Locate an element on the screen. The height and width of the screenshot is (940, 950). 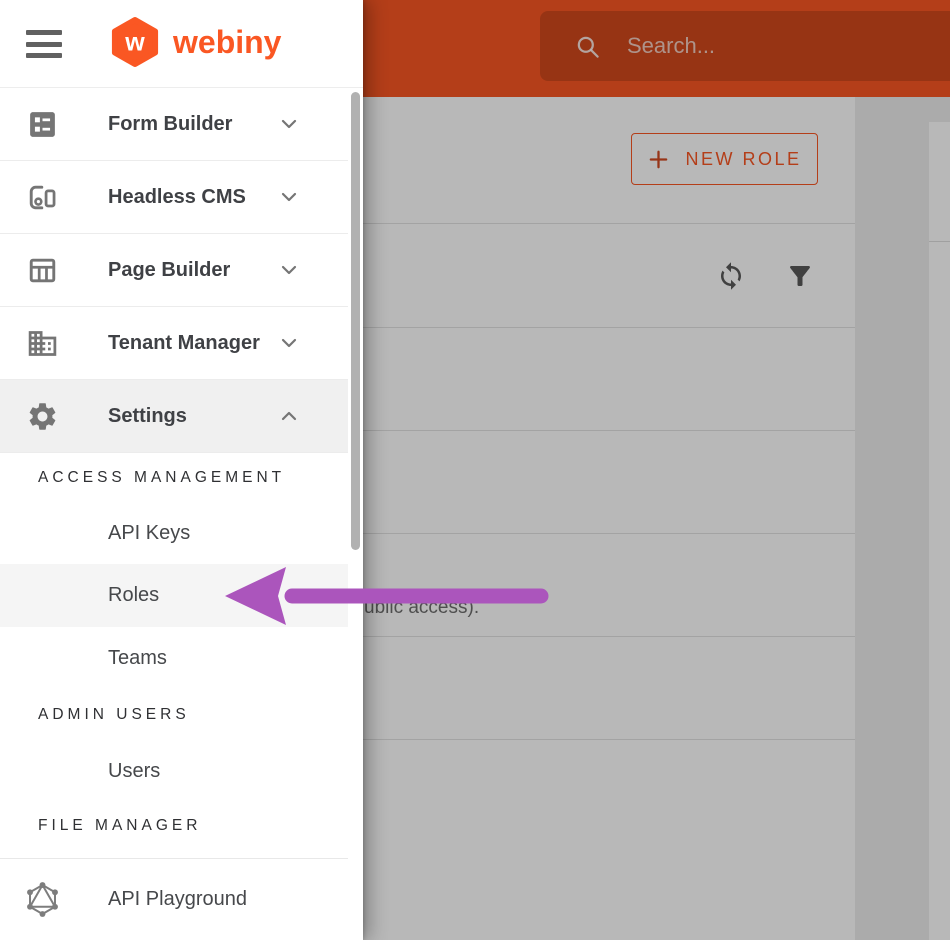
settings-icon is located at coordinates (42, 416).